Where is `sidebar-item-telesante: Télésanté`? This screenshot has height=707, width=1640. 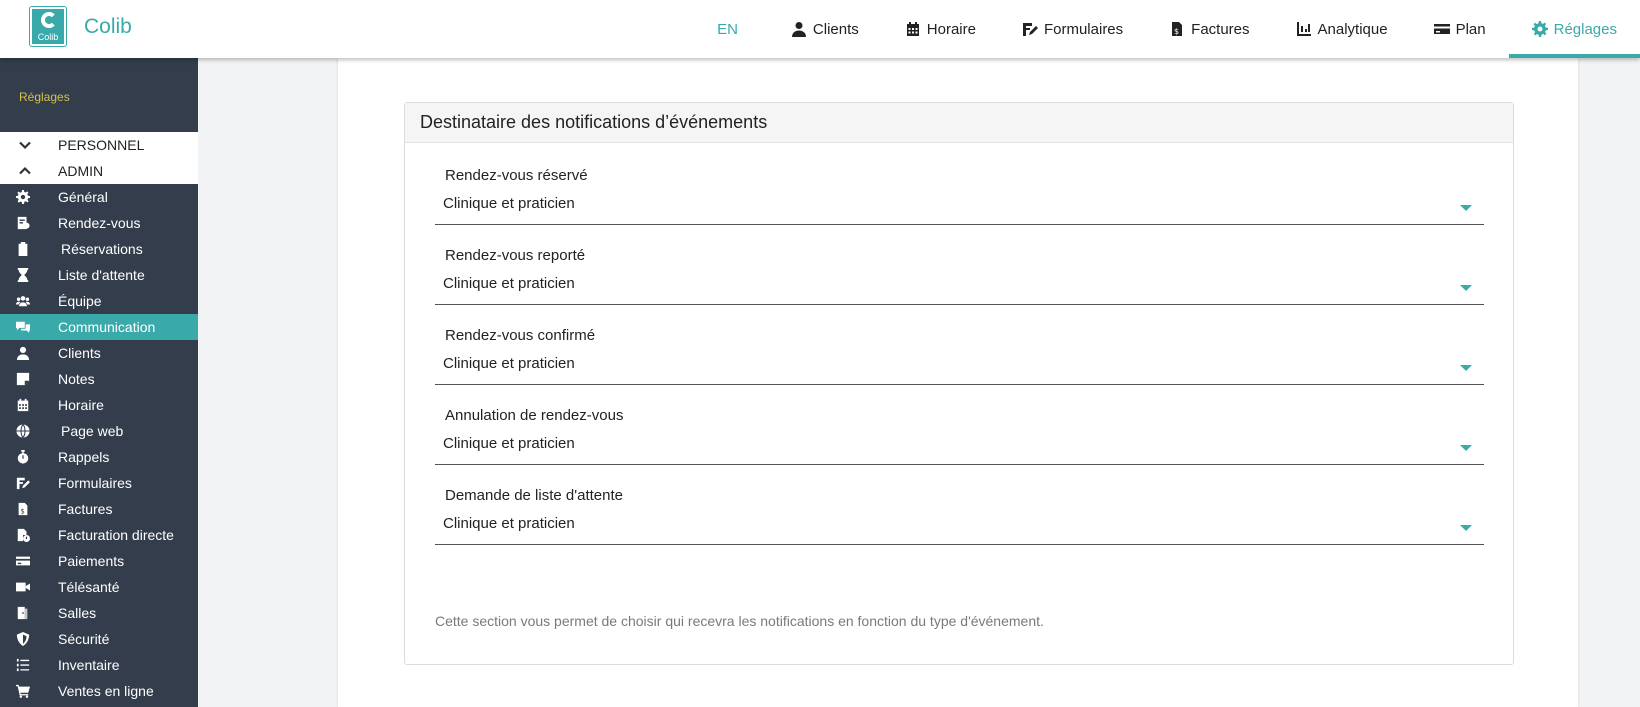 sidebar-item-telesante: Télésanté is located at coordinates (99, 587).